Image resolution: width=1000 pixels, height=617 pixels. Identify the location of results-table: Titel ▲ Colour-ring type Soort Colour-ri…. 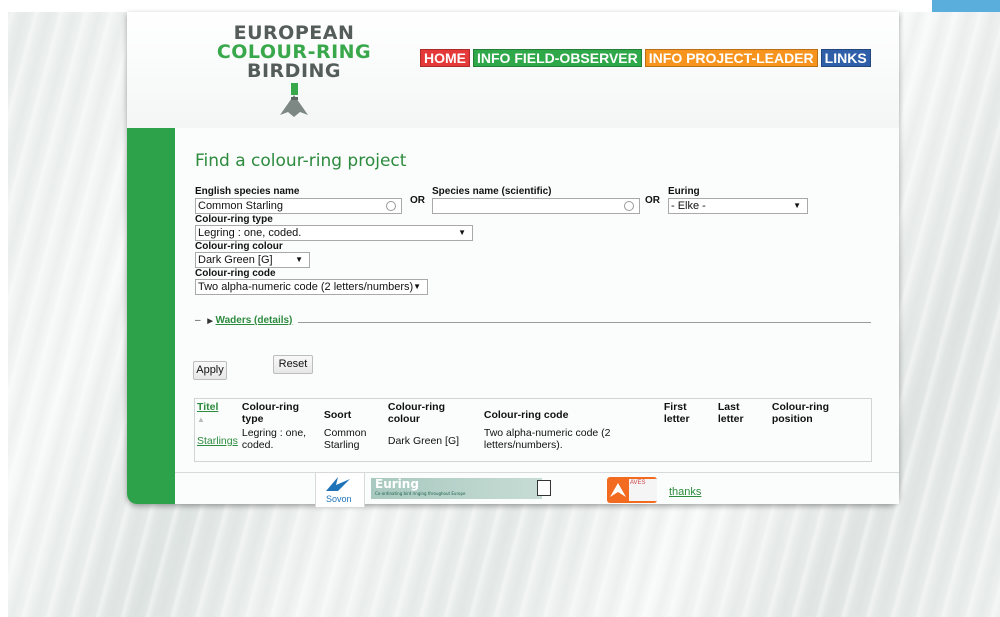
(533, 430).